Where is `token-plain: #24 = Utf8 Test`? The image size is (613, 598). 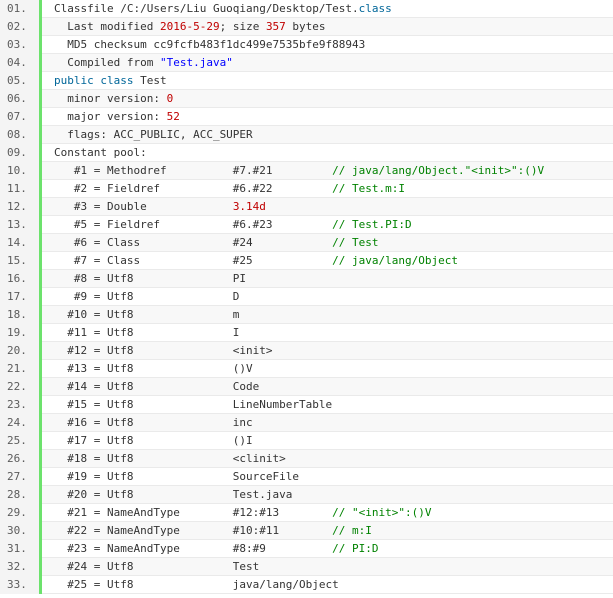
token-plain: #24 = Utf8 Test is located at coordinates (157, 566).